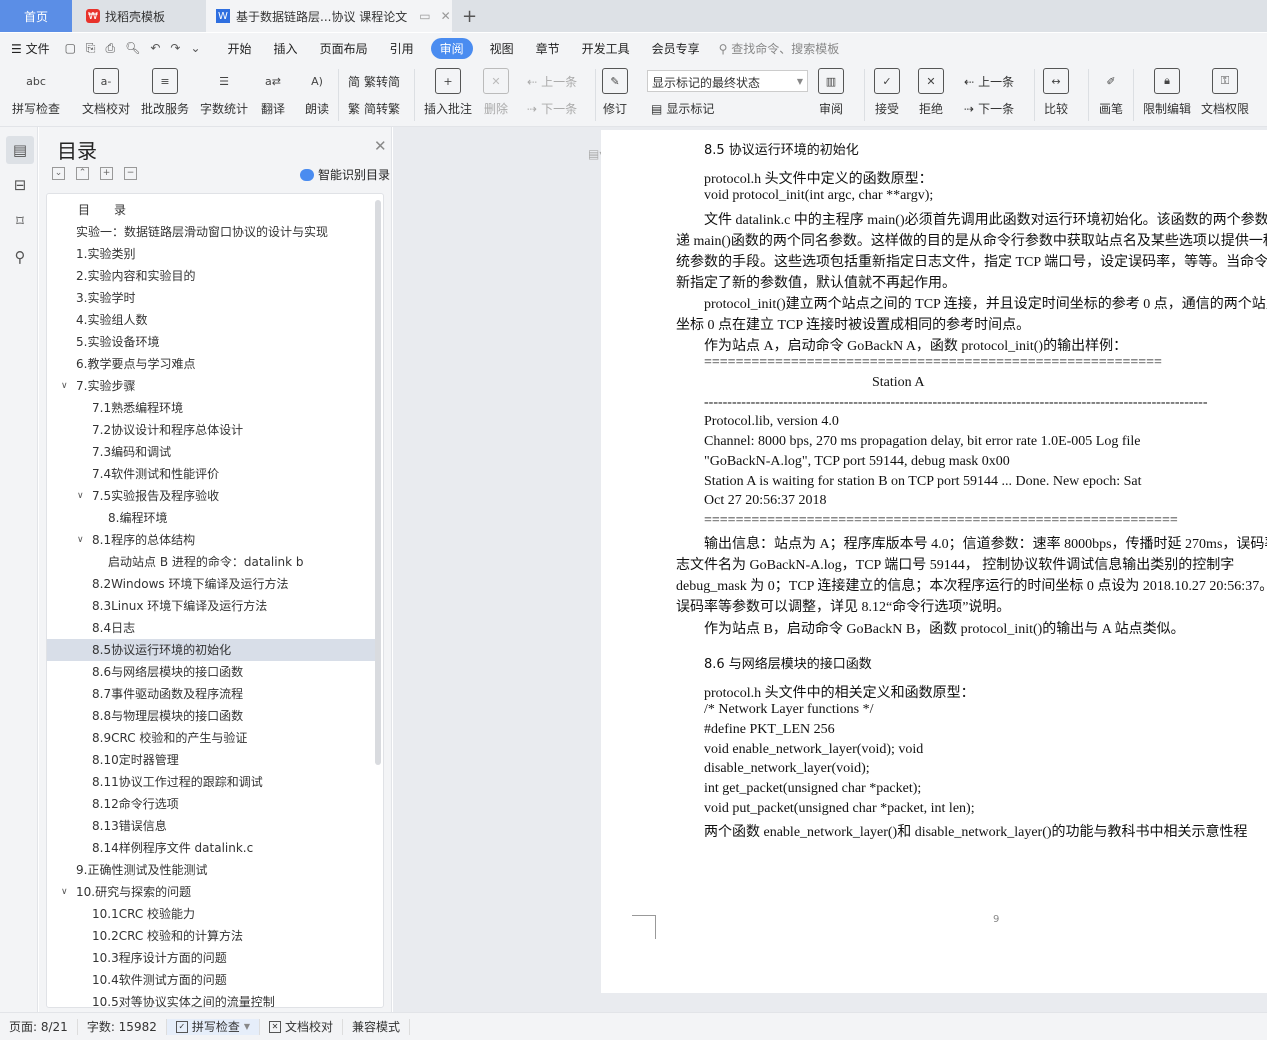 Image resolution: width=1267 pixels, height=1040 pixels. I want to click on toc-item: 8.6与网络层模块的接口函数, so click(212, 672).